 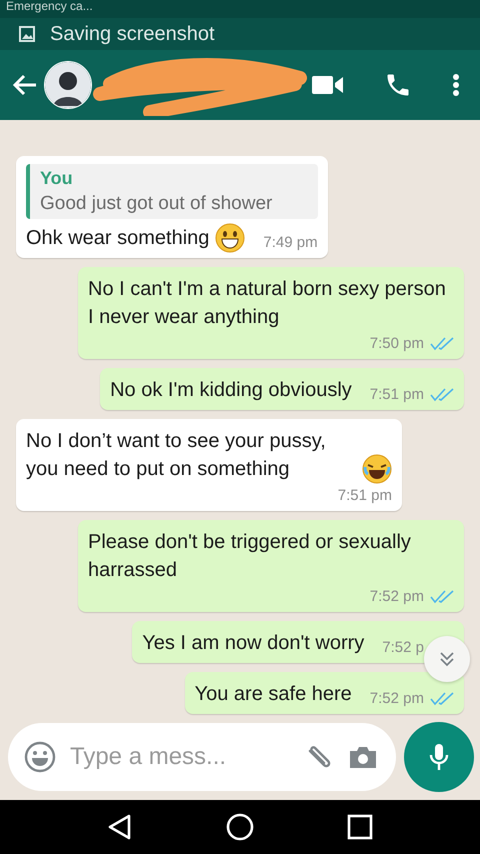 What do you see at coordinates (290, 243) in the screenshot?
I see `message-time: 7:49 pm` at bounding box center [290, 243].